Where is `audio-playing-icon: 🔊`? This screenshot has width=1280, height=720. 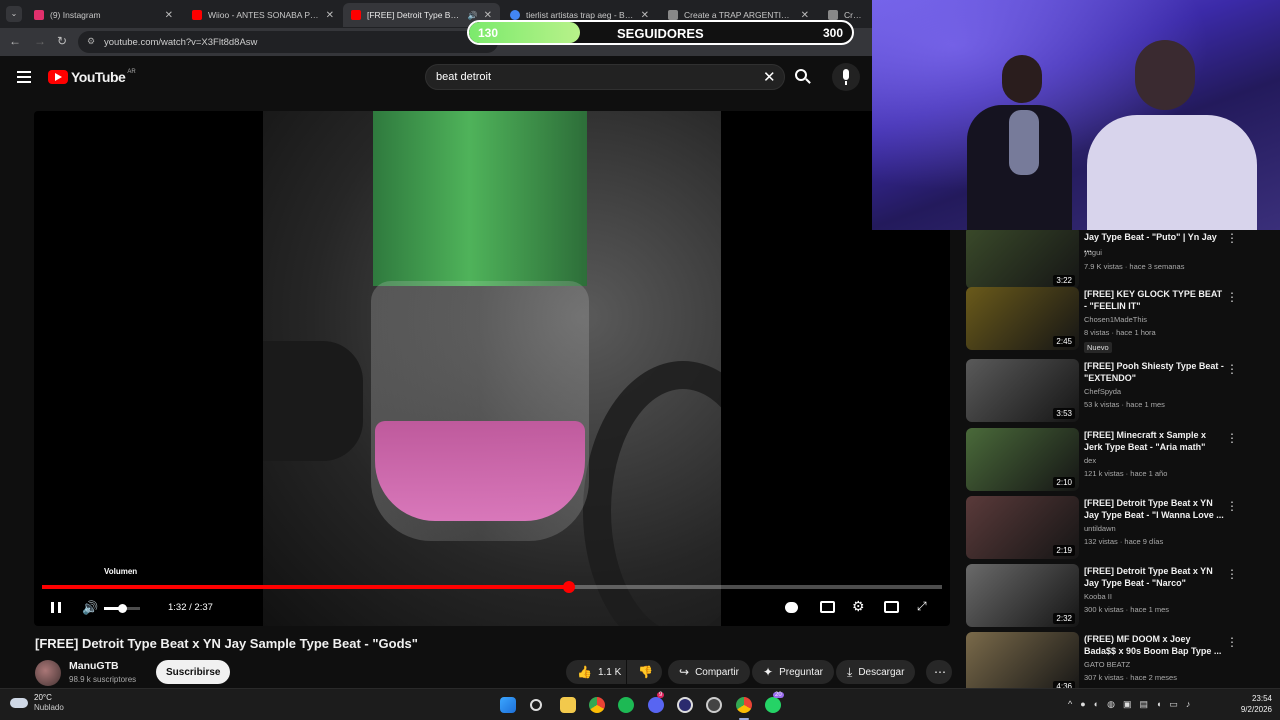
audio-playing-icon: 🔊 is located at coordinates (473, 15).